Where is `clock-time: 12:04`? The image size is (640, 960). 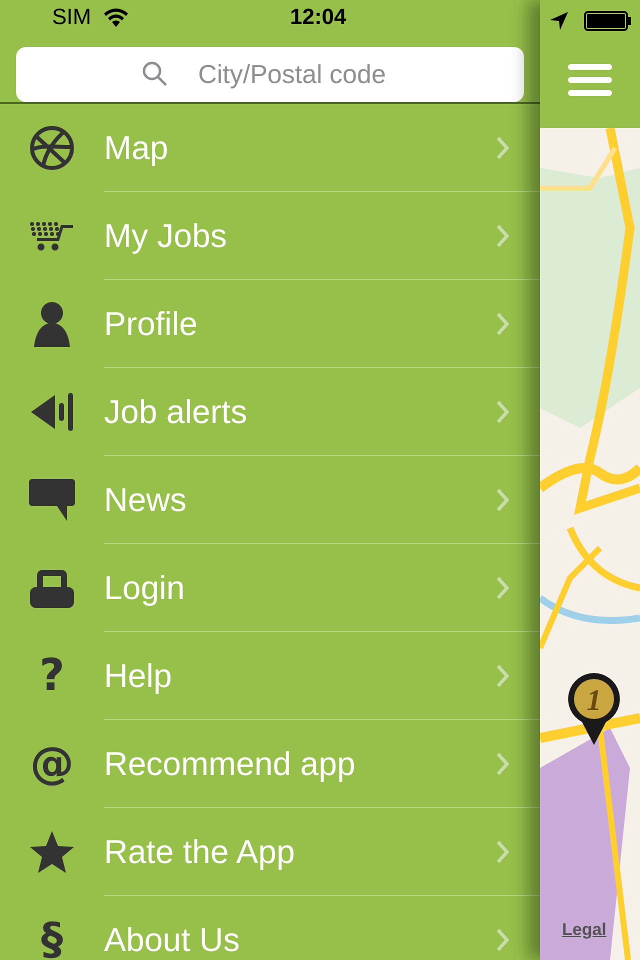 clock-time: 12:04 is located at coordinates (318, 17).